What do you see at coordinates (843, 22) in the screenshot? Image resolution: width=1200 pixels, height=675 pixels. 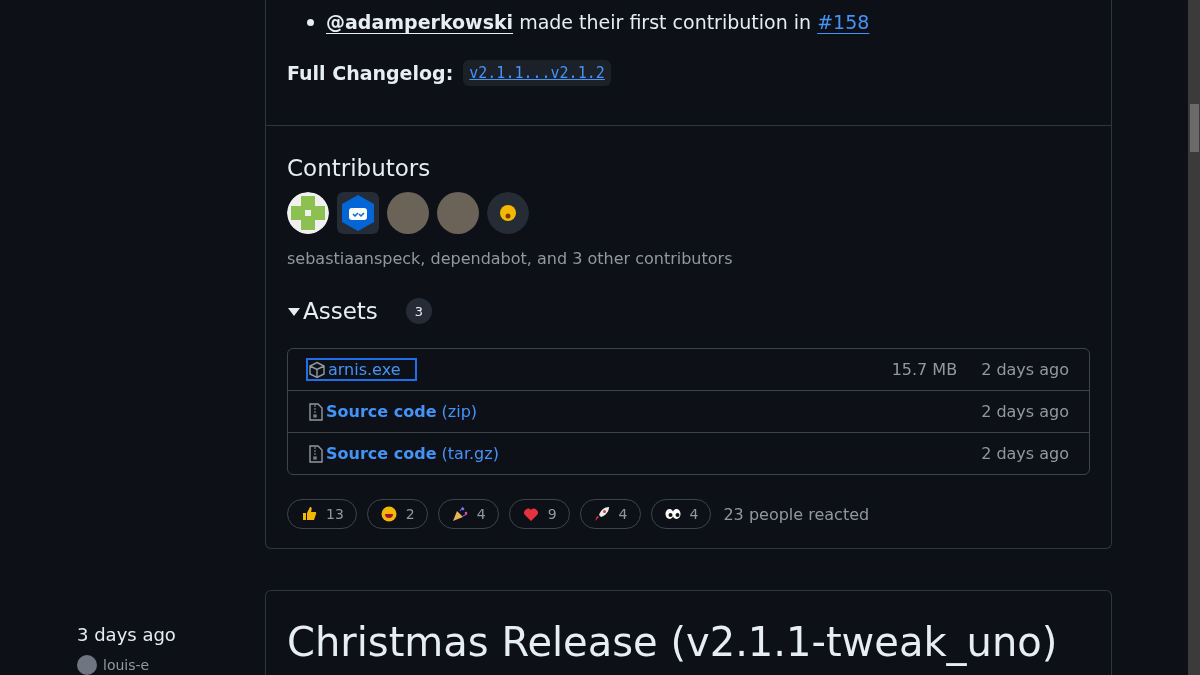 I see `pull-request-link: #158` at bounding box center [843, 22].